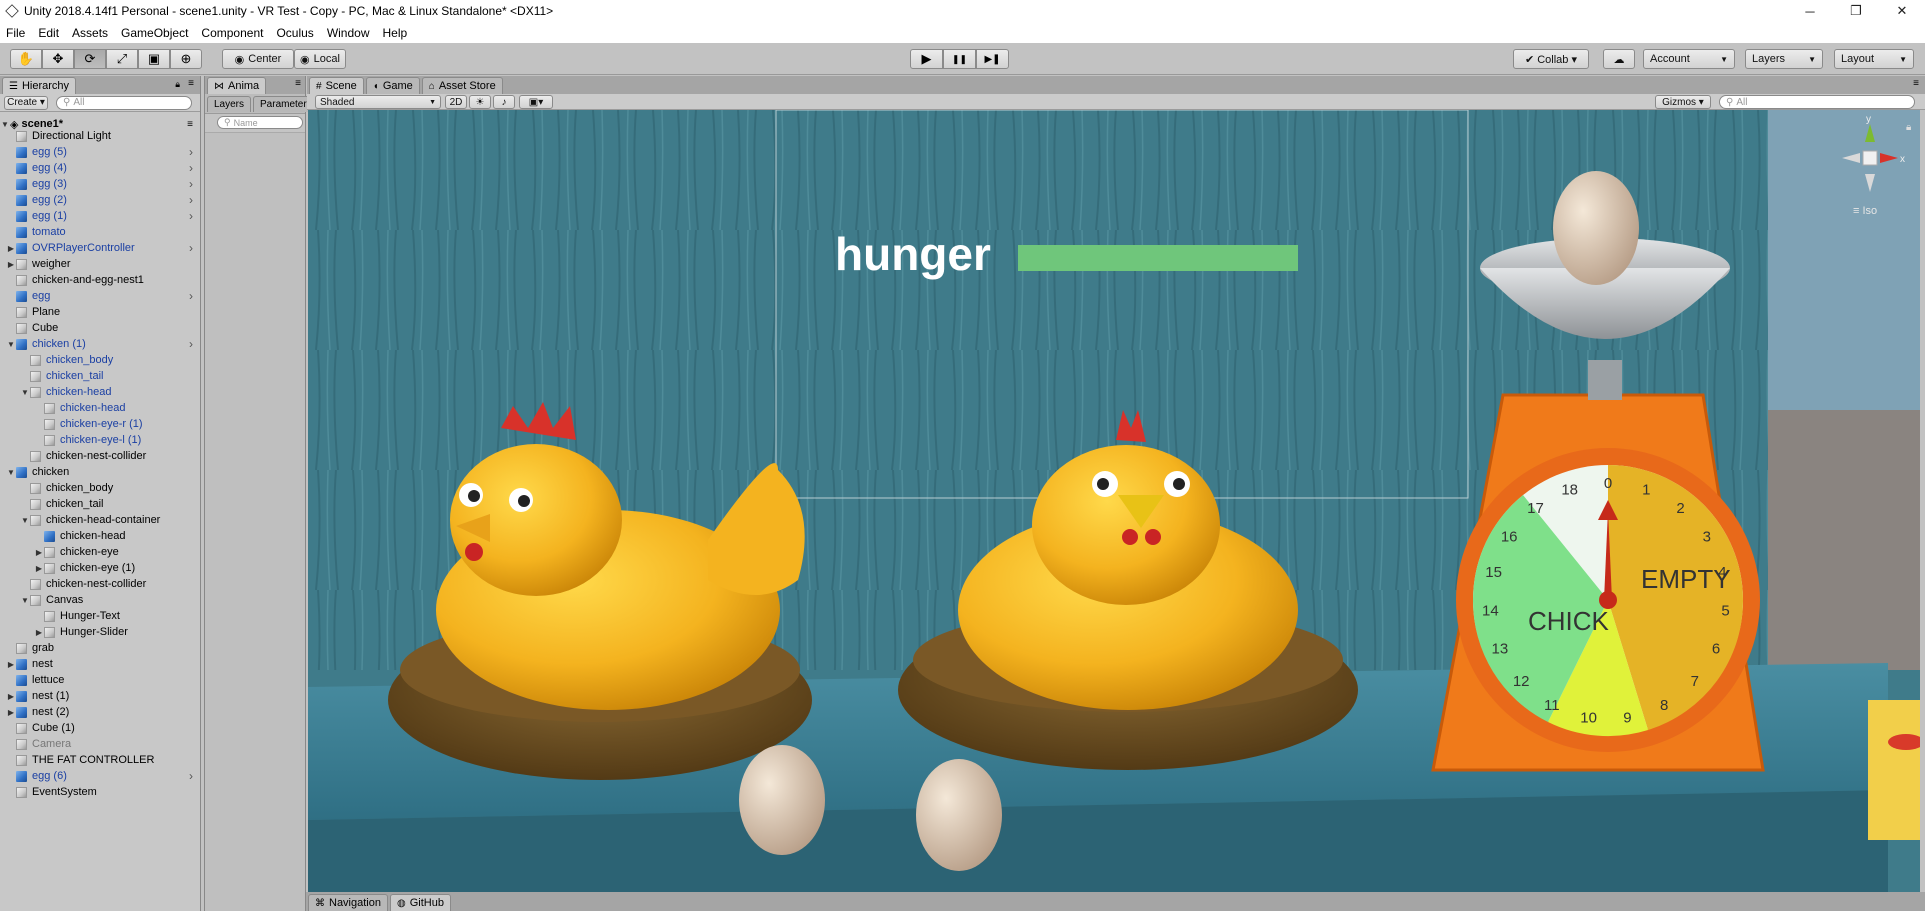 This screenshot has height=911, width=1925. Describe the element at coordinates (99, 616) in the screenshot. I see `hierarchy-item: Hunger-Text` at that location.